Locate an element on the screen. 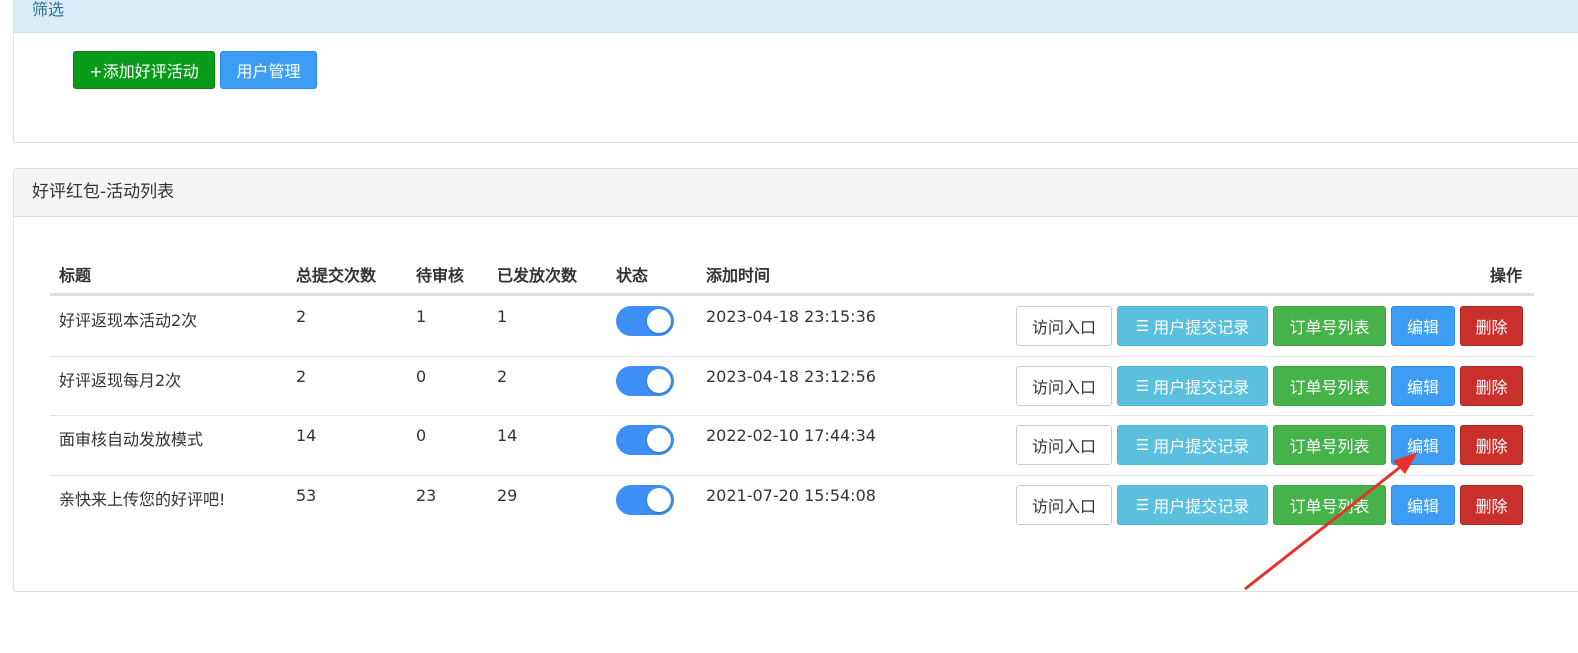  column-header-status: 状态 is located at coordinates (632, 275).